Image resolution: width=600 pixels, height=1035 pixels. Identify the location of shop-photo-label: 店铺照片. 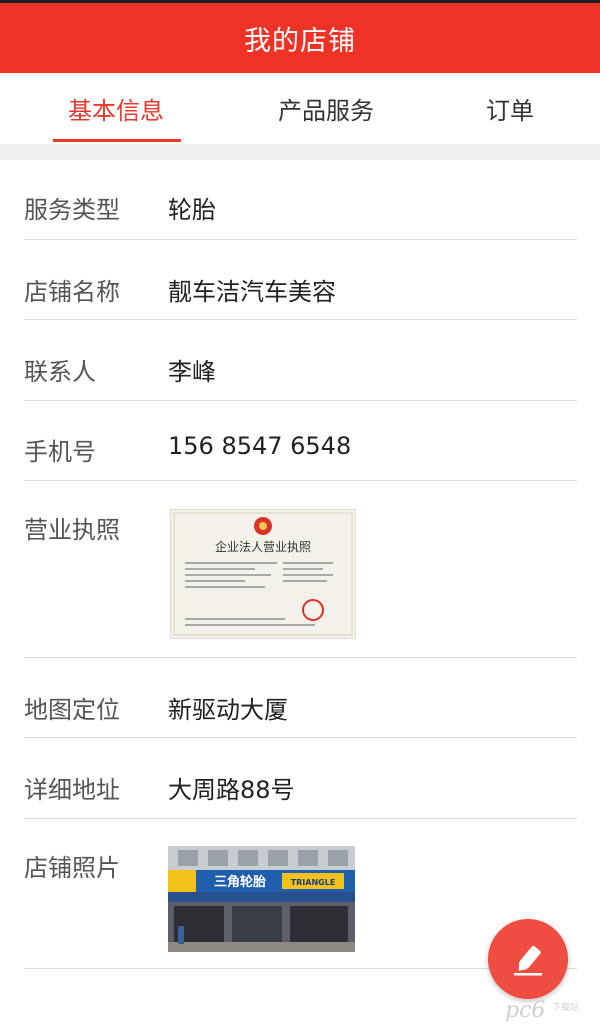
(72, 868).